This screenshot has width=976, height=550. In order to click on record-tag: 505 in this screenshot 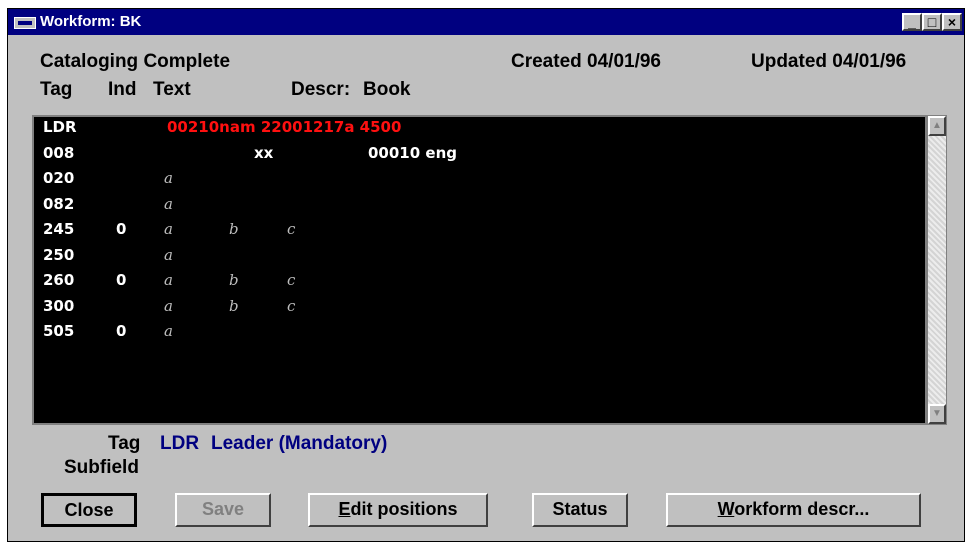, I will do `click(59, 331)`.